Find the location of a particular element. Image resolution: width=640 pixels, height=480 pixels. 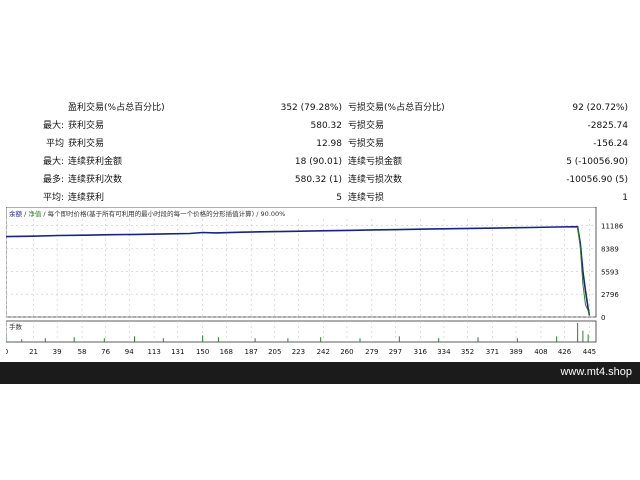

x-tick-label: 371 is located at coordinates (492, 352).